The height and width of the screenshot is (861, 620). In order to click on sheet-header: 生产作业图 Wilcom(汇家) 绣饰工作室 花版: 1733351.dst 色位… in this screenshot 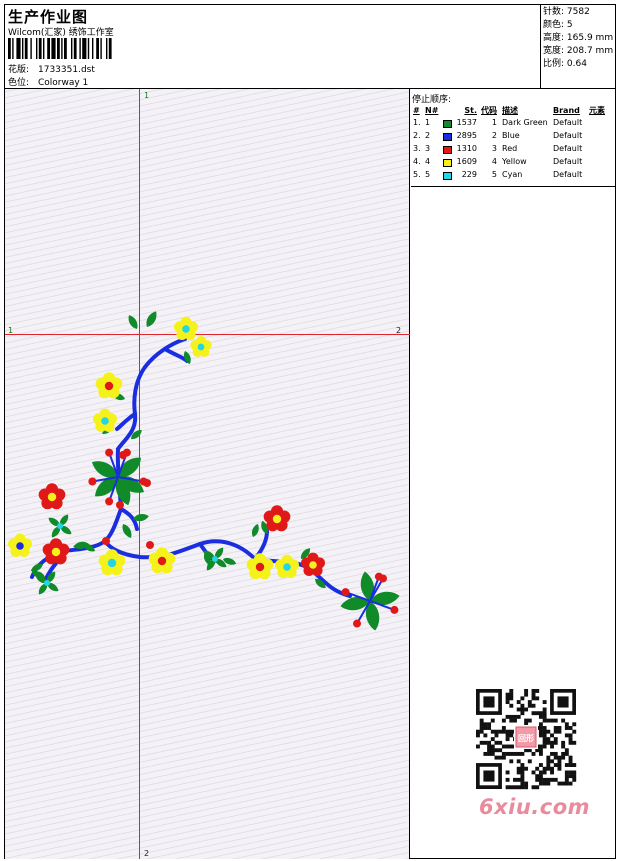, I will do `click(310, 47)`.